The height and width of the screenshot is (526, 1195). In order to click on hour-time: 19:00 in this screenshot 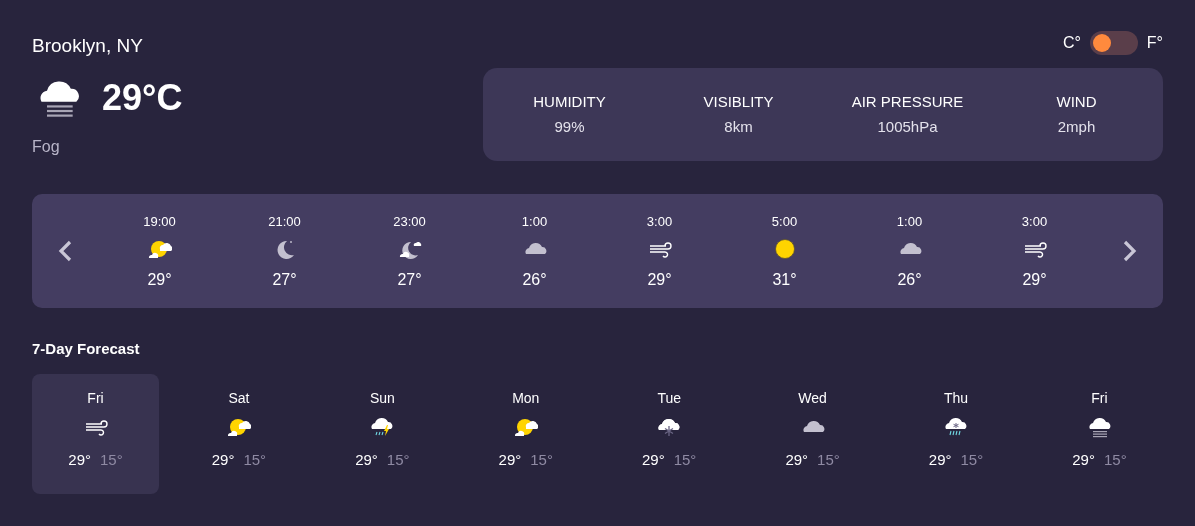, I will do `click(159, 221)`.